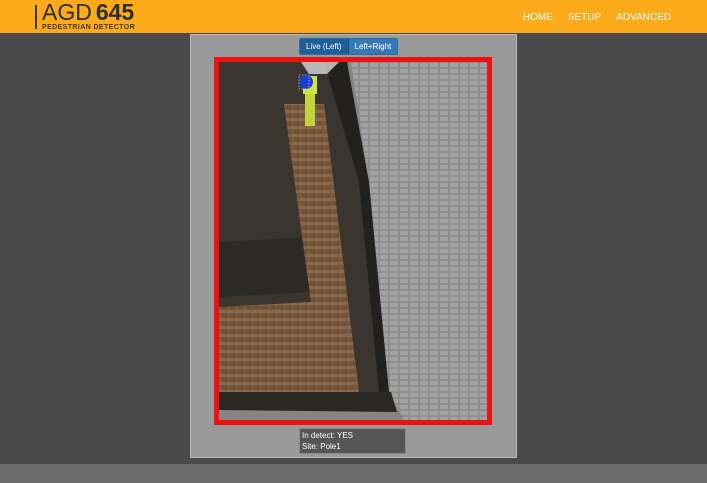  I want to click on detect-status-text: In detect: YES, so click(327, 435).